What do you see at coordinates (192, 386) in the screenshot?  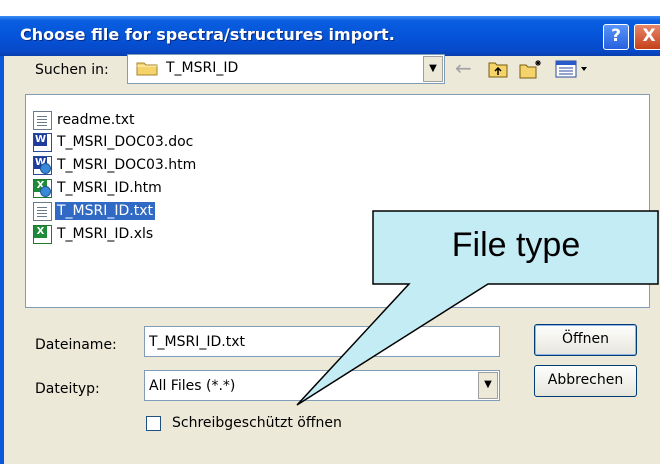 I see `filetype-value: All Files (*.*)` at bounding box center [192, 386].